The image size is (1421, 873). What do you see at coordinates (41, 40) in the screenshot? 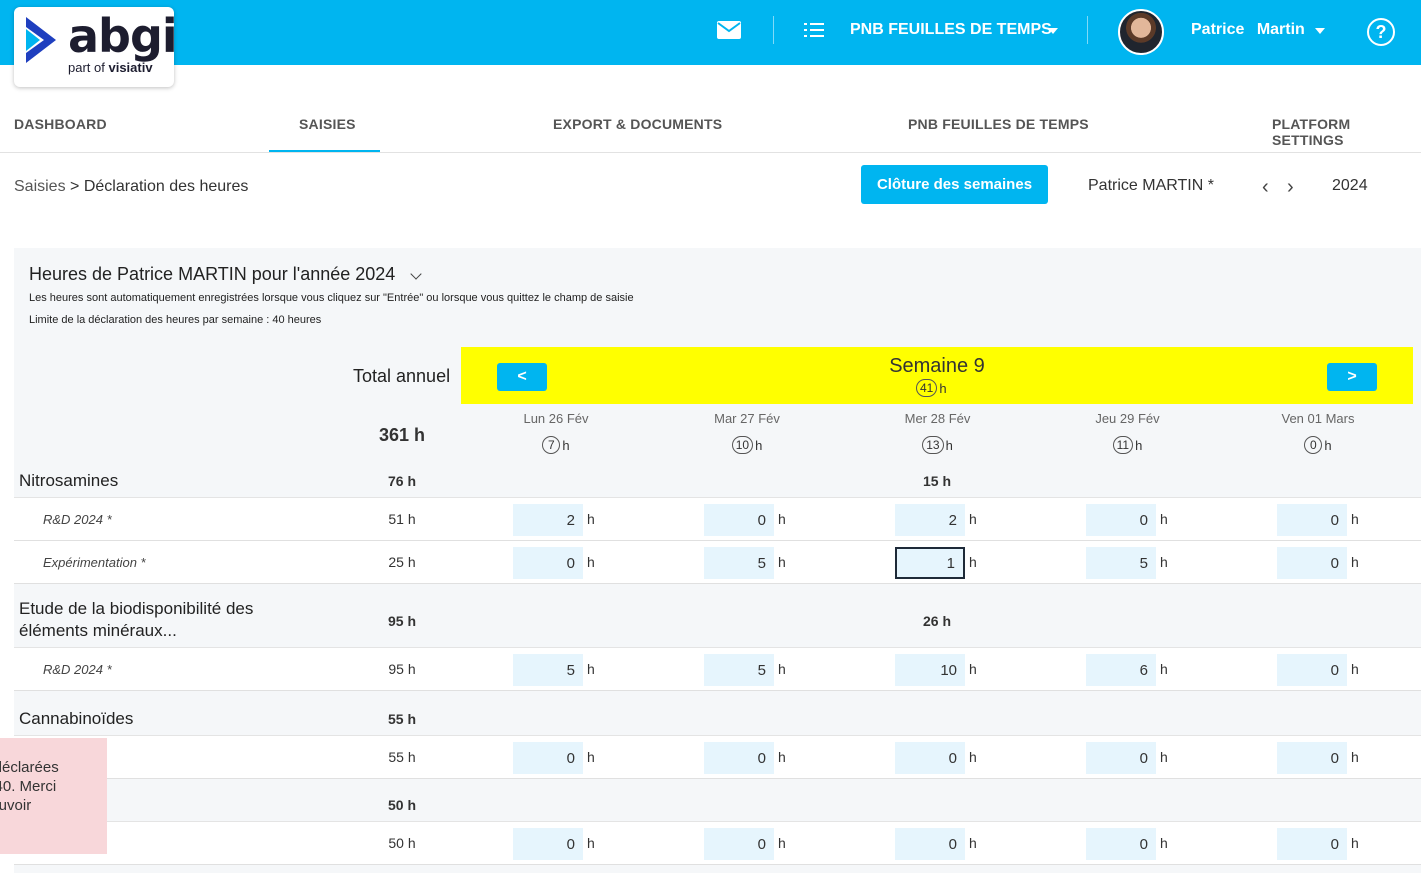
I see `abgi-logo-mark-icon` at bounding box center [41, 40].